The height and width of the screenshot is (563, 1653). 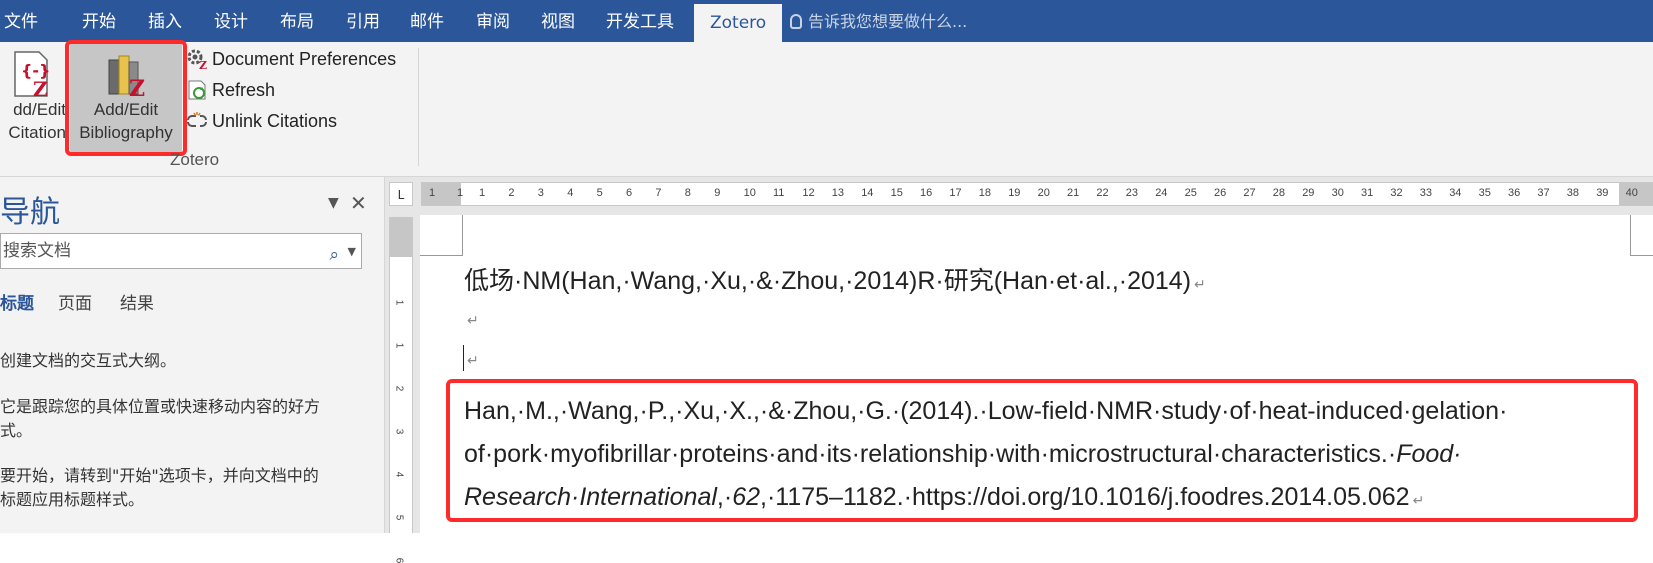 I want to click on ruler-tick: 18, so click(x=985, y=193).